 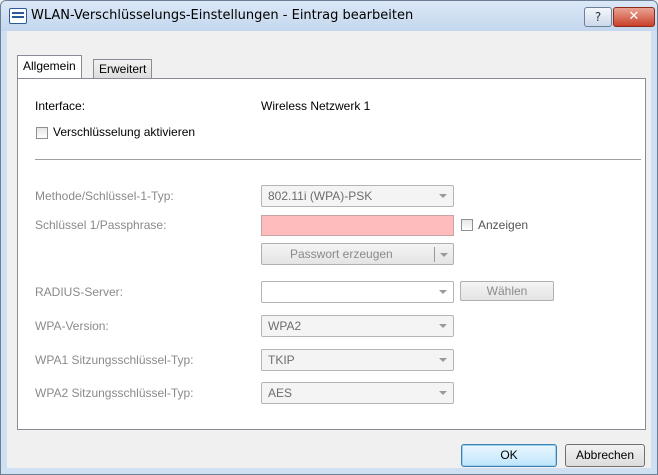 What do you see at coordinates (503, 225) in the screenshot?
I see `show-passphrase-label: Anzeigen` at bounding box center [503, 225].